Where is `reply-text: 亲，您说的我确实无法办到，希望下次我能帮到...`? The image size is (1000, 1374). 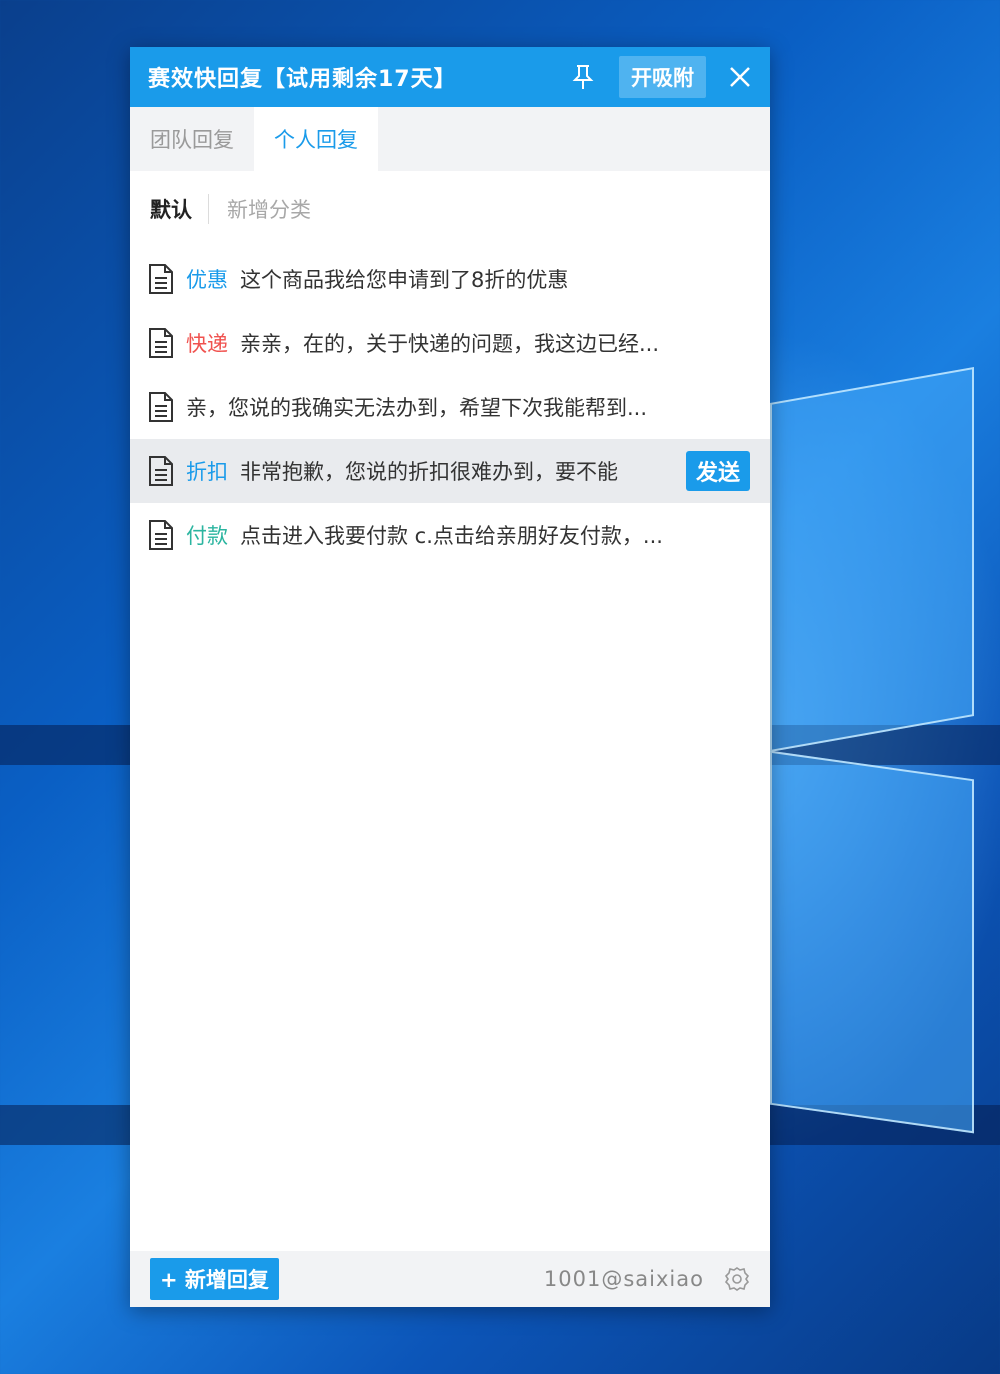 reply-text: 亲，您说的我确实无法办到，希望下次我能帮到... is located at coordinates (417, 408).